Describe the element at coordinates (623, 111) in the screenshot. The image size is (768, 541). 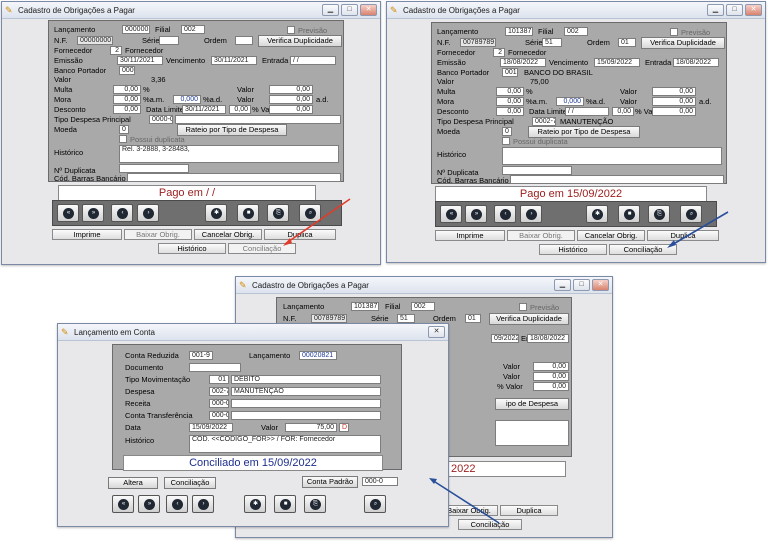
I see `desconto-pct-field: 0,00` at that location.